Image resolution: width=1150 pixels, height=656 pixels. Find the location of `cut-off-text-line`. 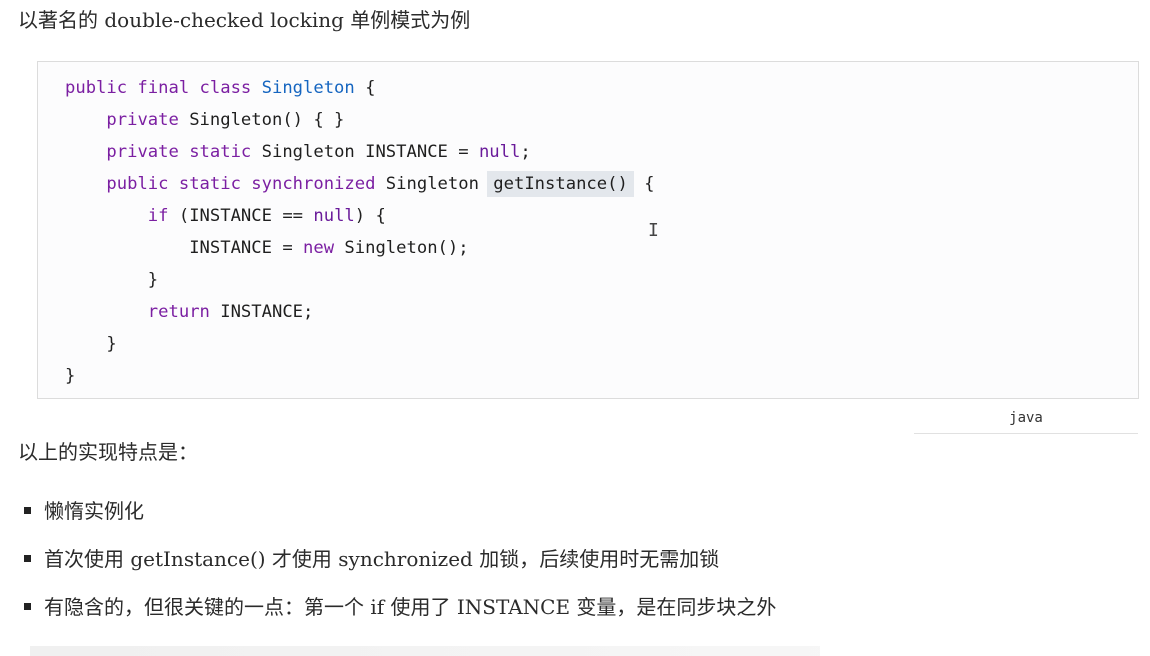

cut-off-text-line is located at coordinates (425, 651).